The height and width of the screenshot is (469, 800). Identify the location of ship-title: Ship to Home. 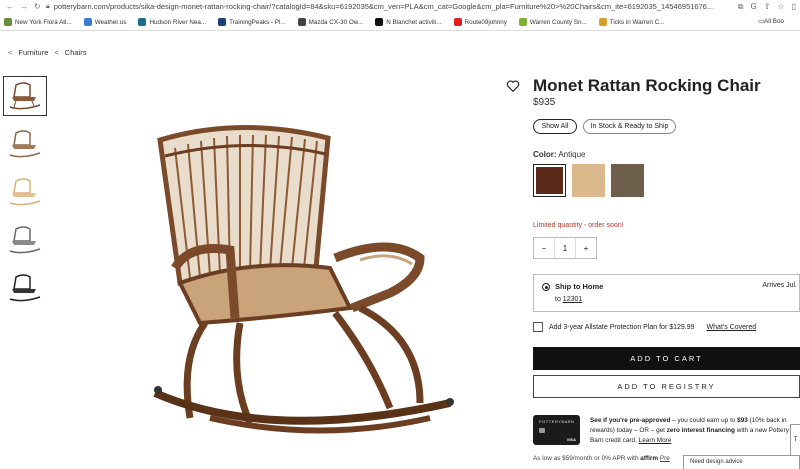
(579, 286).